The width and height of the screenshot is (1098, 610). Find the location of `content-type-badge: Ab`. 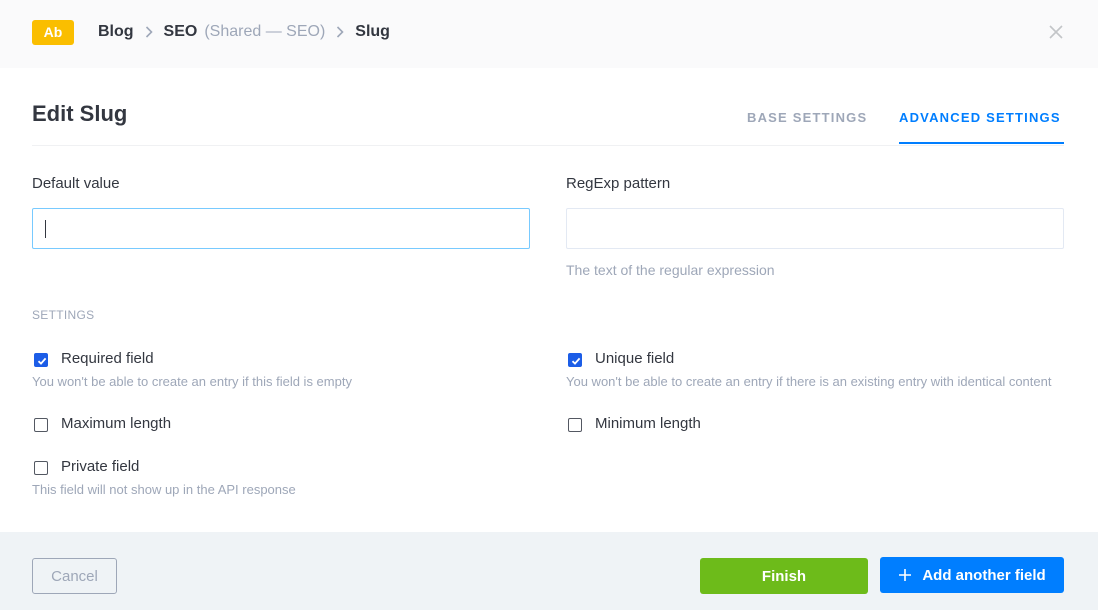

content-type-badge: Ab is located at coordinates (53, 32).